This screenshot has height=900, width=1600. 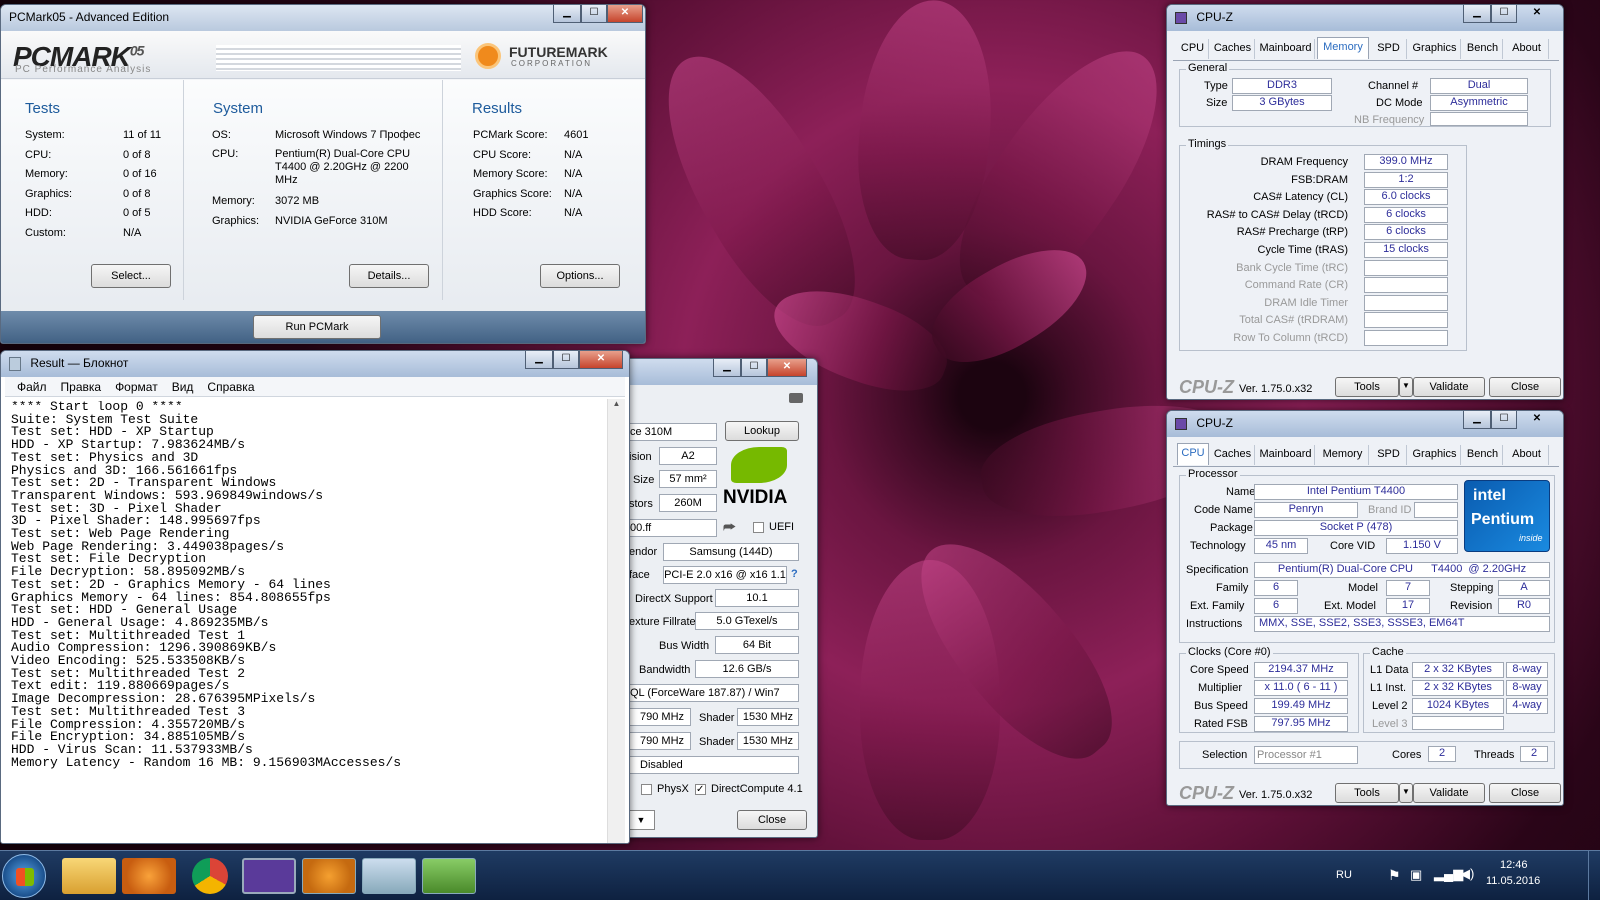 What do you see at coordinates (149, 876) in the screenshot?
I see `taskbar-media-player-icon` at bounding box center [149, 876].